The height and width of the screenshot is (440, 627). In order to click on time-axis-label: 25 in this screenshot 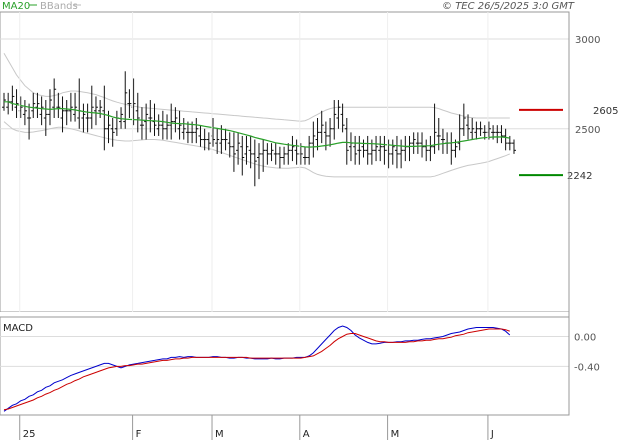, I will do `click(29, 434)`.